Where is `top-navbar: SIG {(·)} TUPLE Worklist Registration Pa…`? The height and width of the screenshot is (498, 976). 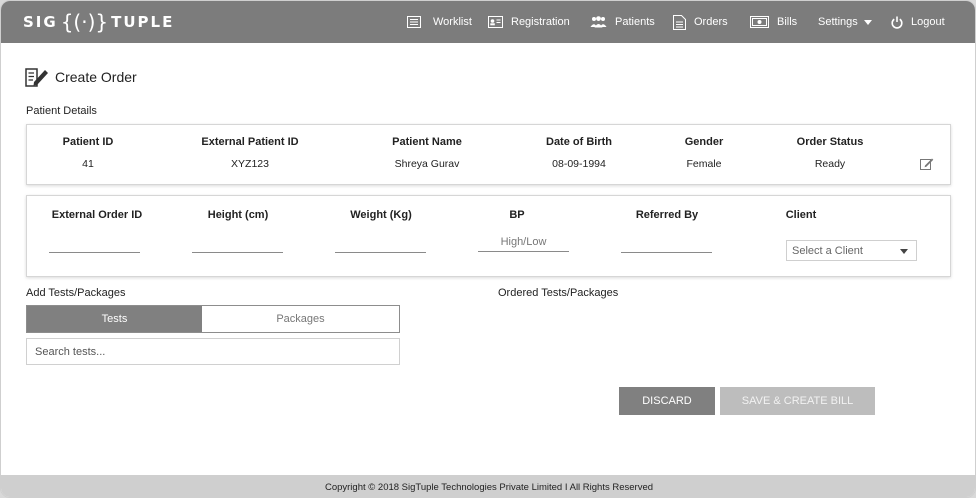 top-navbar: SIG {(·)} TUPLE Worklist Registration Pa… is located at coordinates (488, 22).